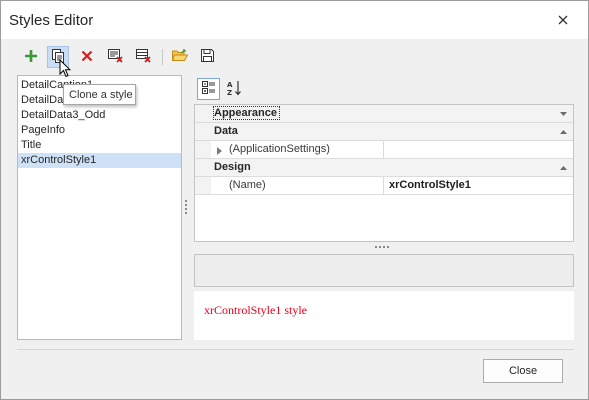 The width and height of the screenshot is (589, 400). What do you see at coordinates (232, 167) in the screenshot?
I see `category-label: Design` at bounding box center [232, 167].